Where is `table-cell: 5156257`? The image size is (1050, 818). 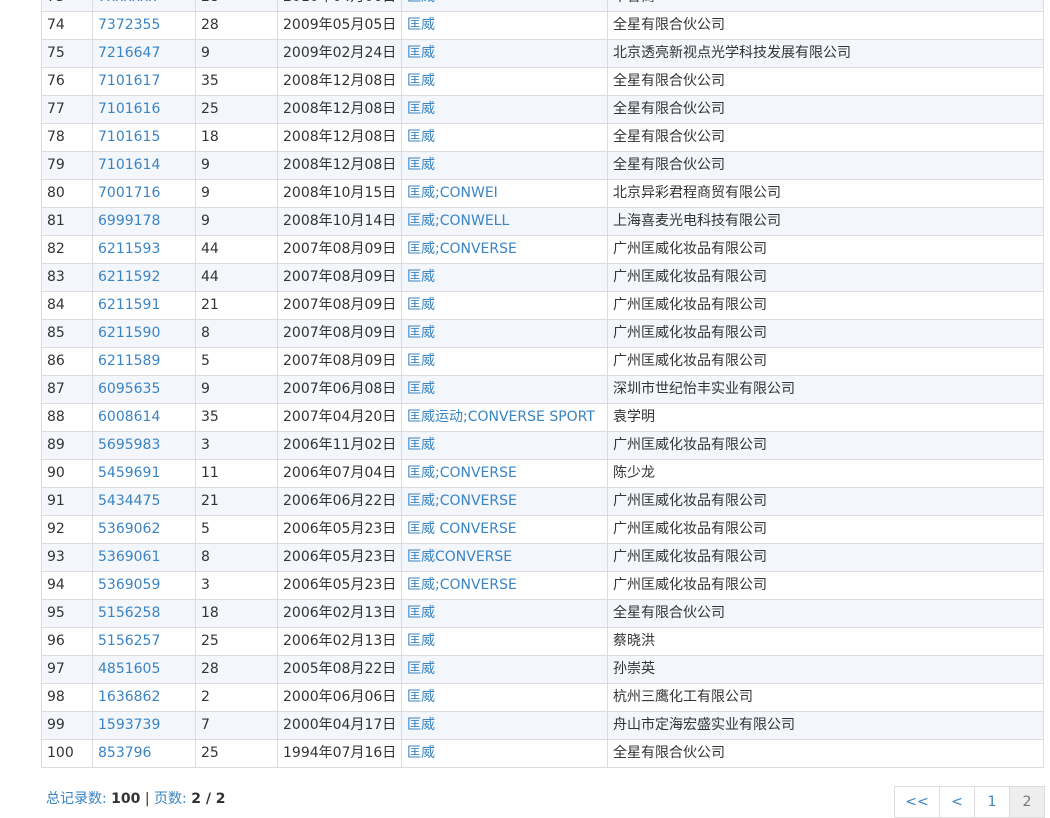 table-cell: 5156257 is located at coordinates (144, 641).